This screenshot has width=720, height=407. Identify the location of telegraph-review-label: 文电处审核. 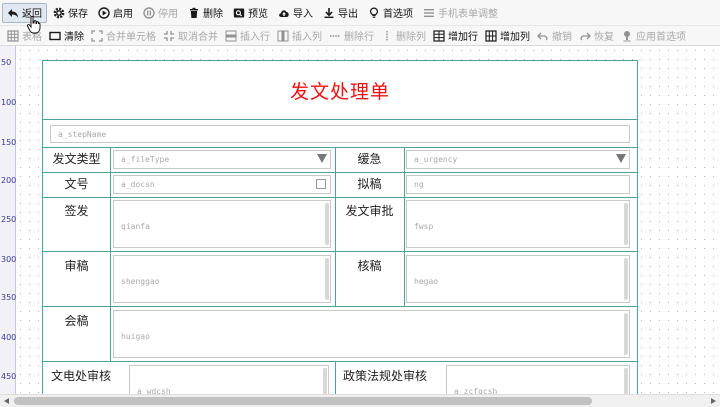
(81, 376).